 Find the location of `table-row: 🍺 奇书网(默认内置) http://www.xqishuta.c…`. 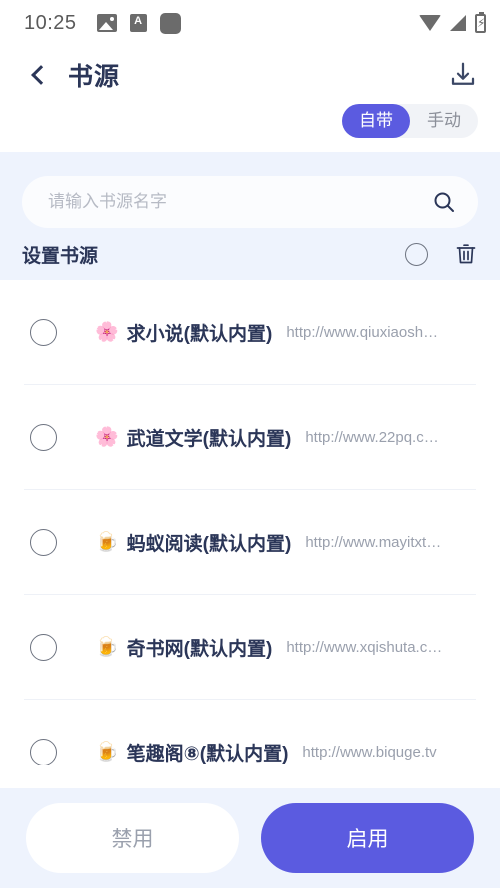

table-row: 🍺 奇书网(默认内置) http://www.xqishuta.c… is located at coordinates (250, 647).